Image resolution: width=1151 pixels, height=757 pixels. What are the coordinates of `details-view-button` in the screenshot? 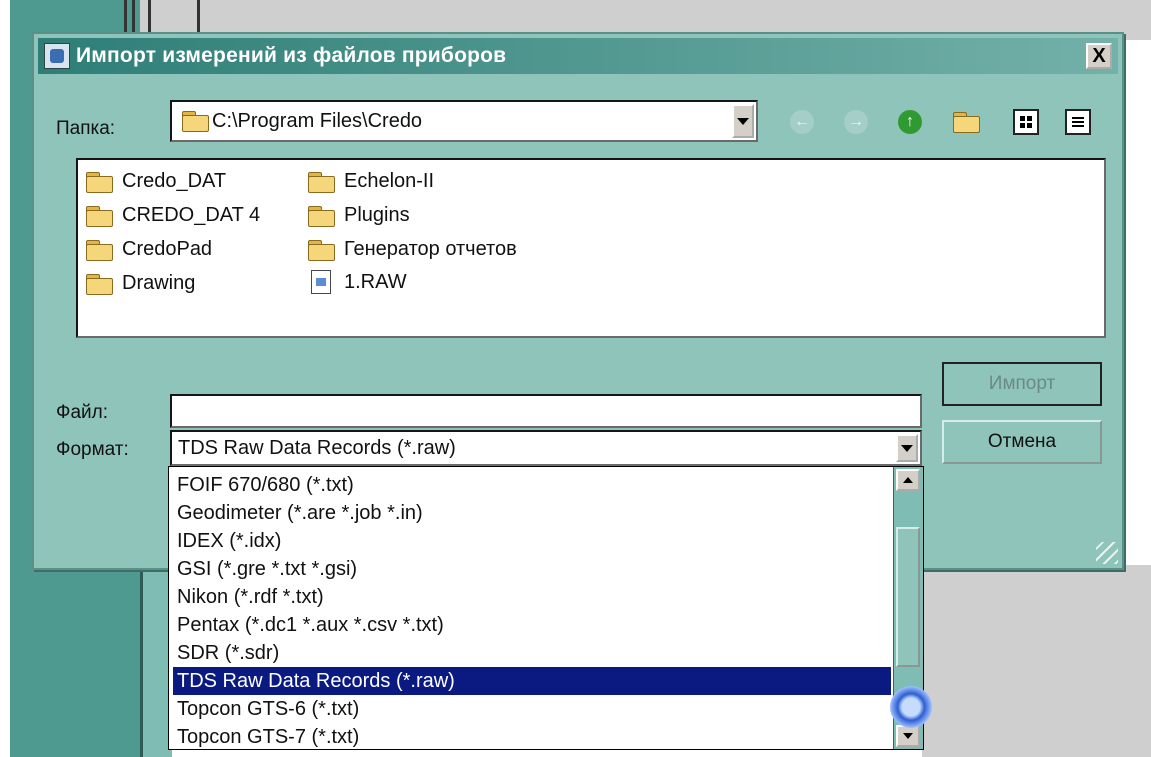 It's located at (1078, 122).